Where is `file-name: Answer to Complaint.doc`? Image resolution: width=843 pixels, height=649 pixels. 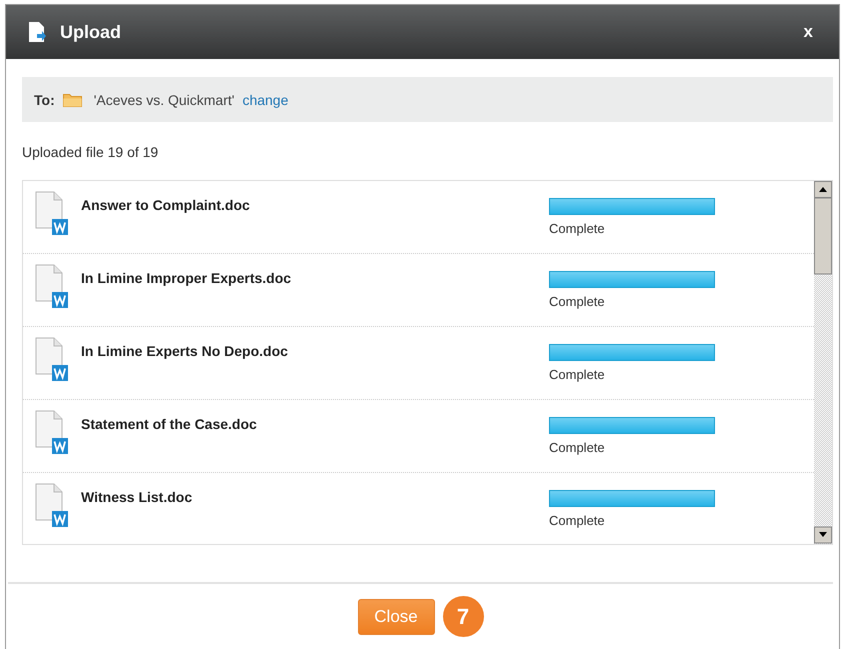 file-name: Answer to Complaint.doc is located at coordinates (165, 205).